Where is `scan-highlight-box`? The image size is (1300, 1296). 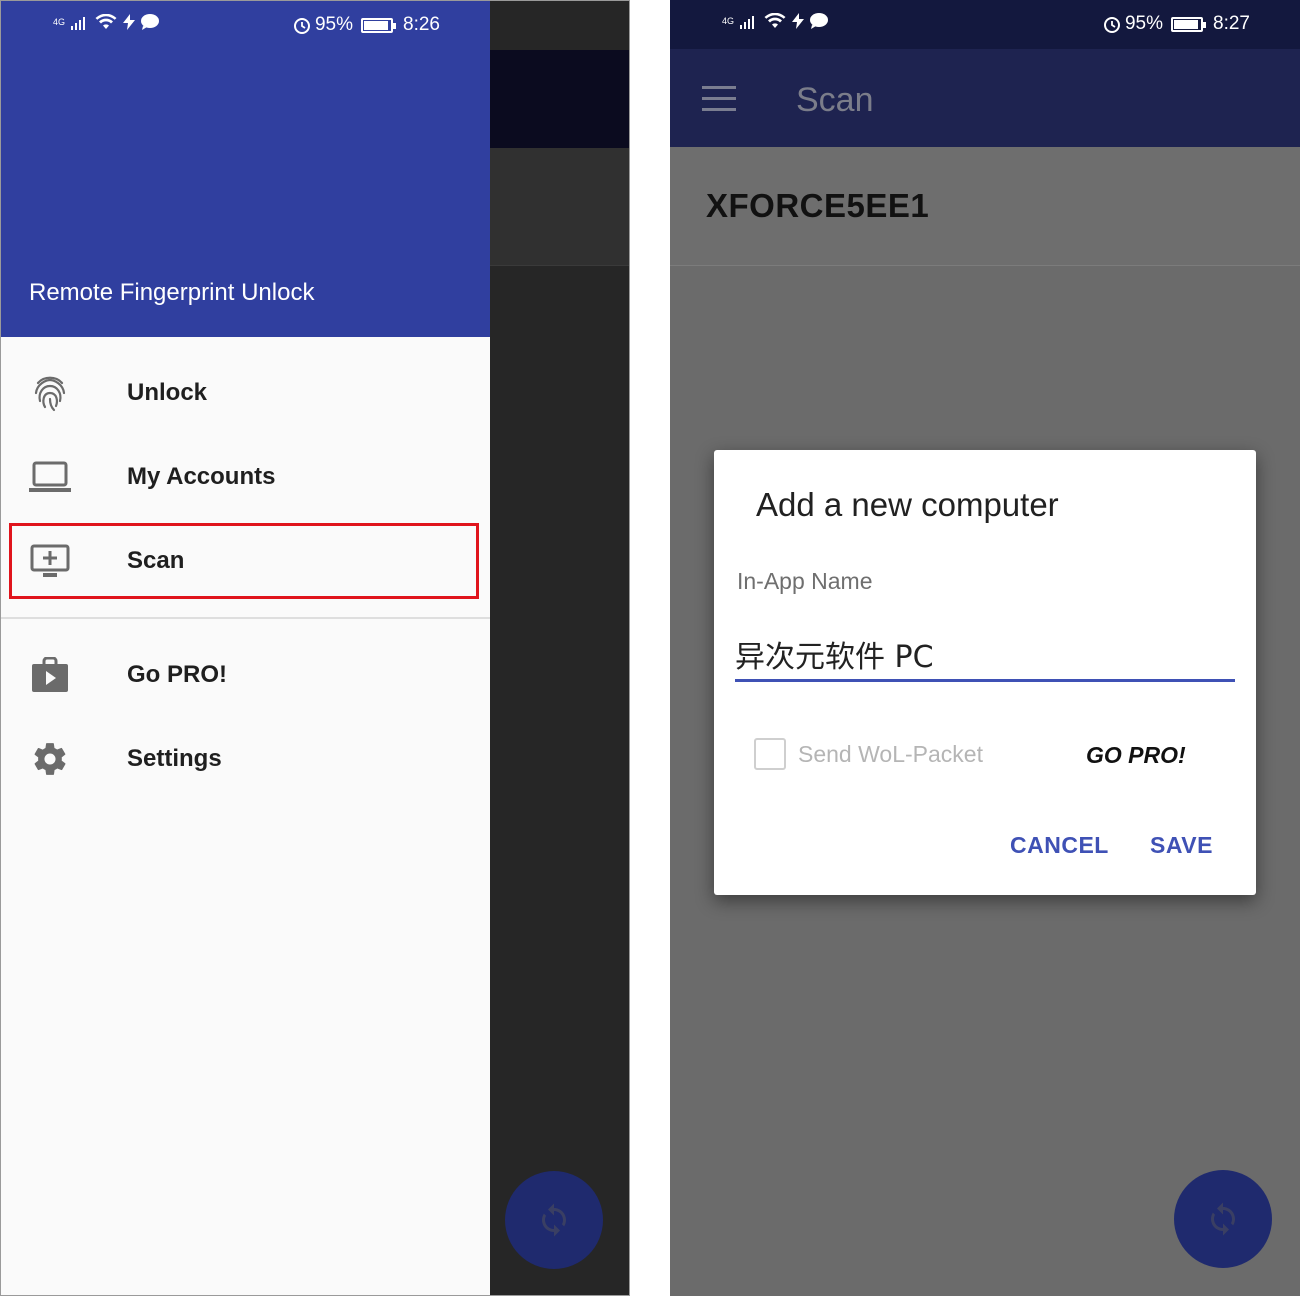 scan-highlight-box is located at coordinates (244, 561).